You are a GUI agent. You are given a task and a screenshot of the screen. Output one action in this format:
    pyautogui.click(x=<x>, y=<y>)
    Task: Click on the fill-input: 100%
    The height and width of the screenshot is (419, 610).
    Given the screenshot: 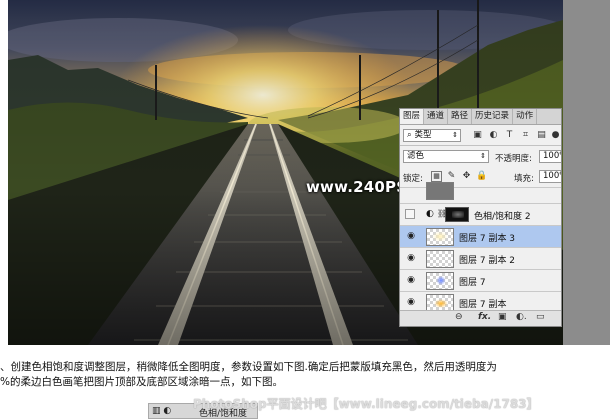 What is the action you would take?
    pyautogui.click(x=550, y=176)
    